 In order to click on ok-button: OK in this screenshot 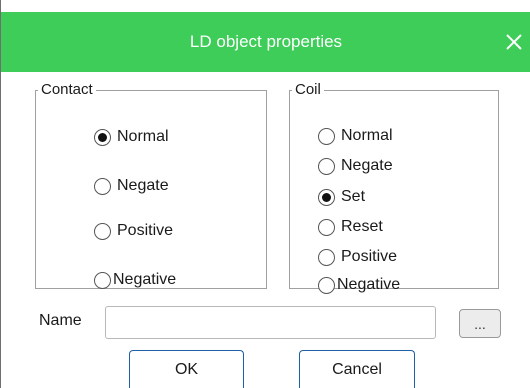, I will do `click(186, 369)`.